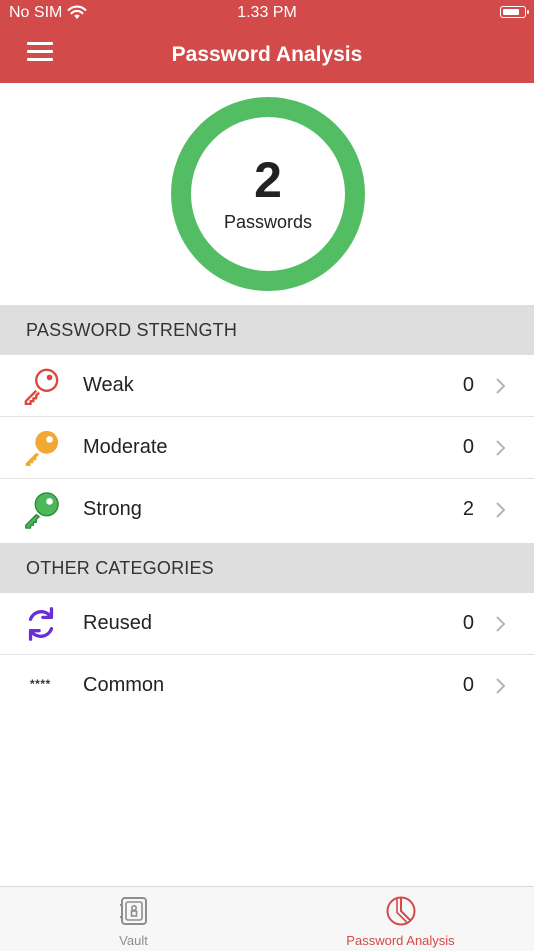 The height and width of the screenshot is (951, 534). I want to click on password-count-ring: 2 Passwords, so click(268, 194).